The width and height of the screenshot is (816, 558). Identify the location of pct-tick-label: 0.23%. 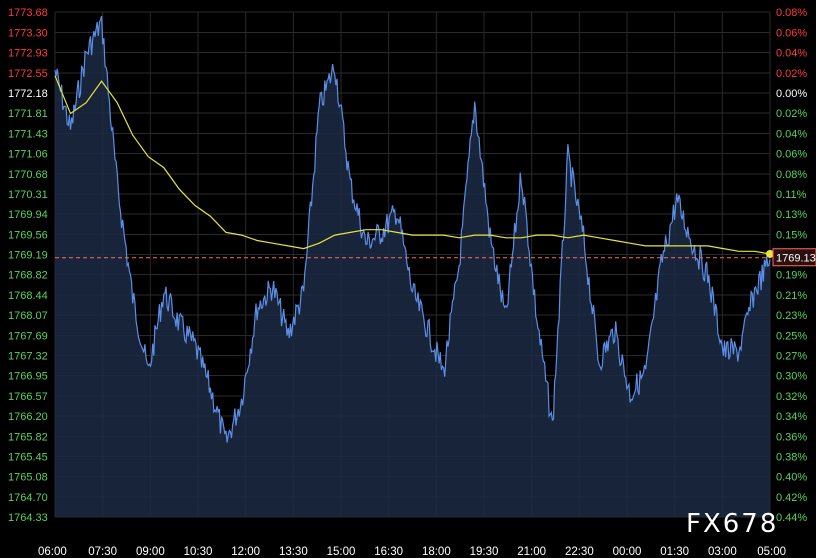
(791, 316).